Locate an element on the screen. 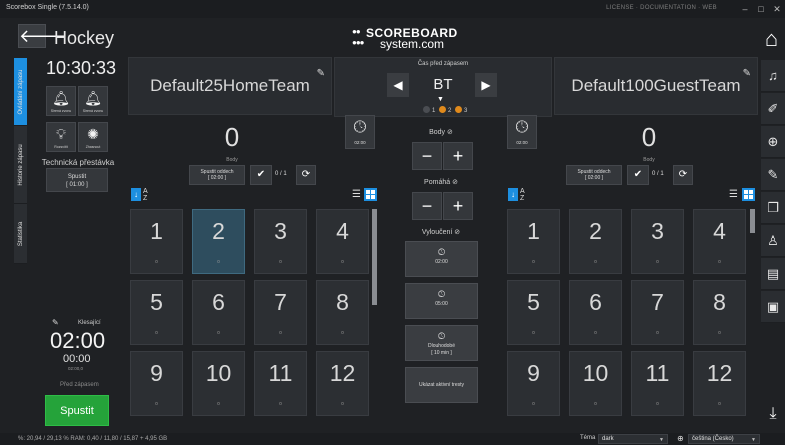 Image resolution: width=785 pixels, height=445 pixels. penalties-label: Vyloučení ⊘ is located at coordinates (441, 232).